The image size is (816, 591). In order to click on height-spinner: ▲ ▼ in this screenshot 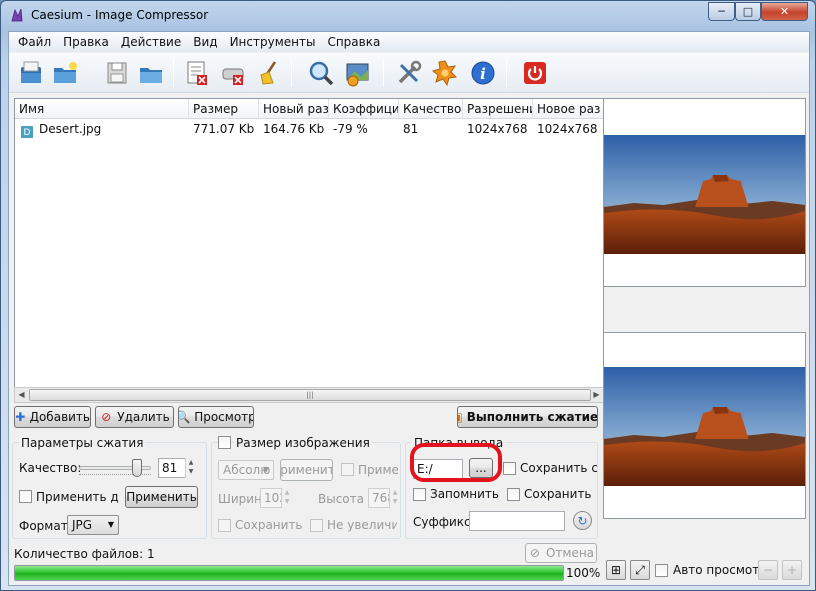, I will do `click(394, 498)`.